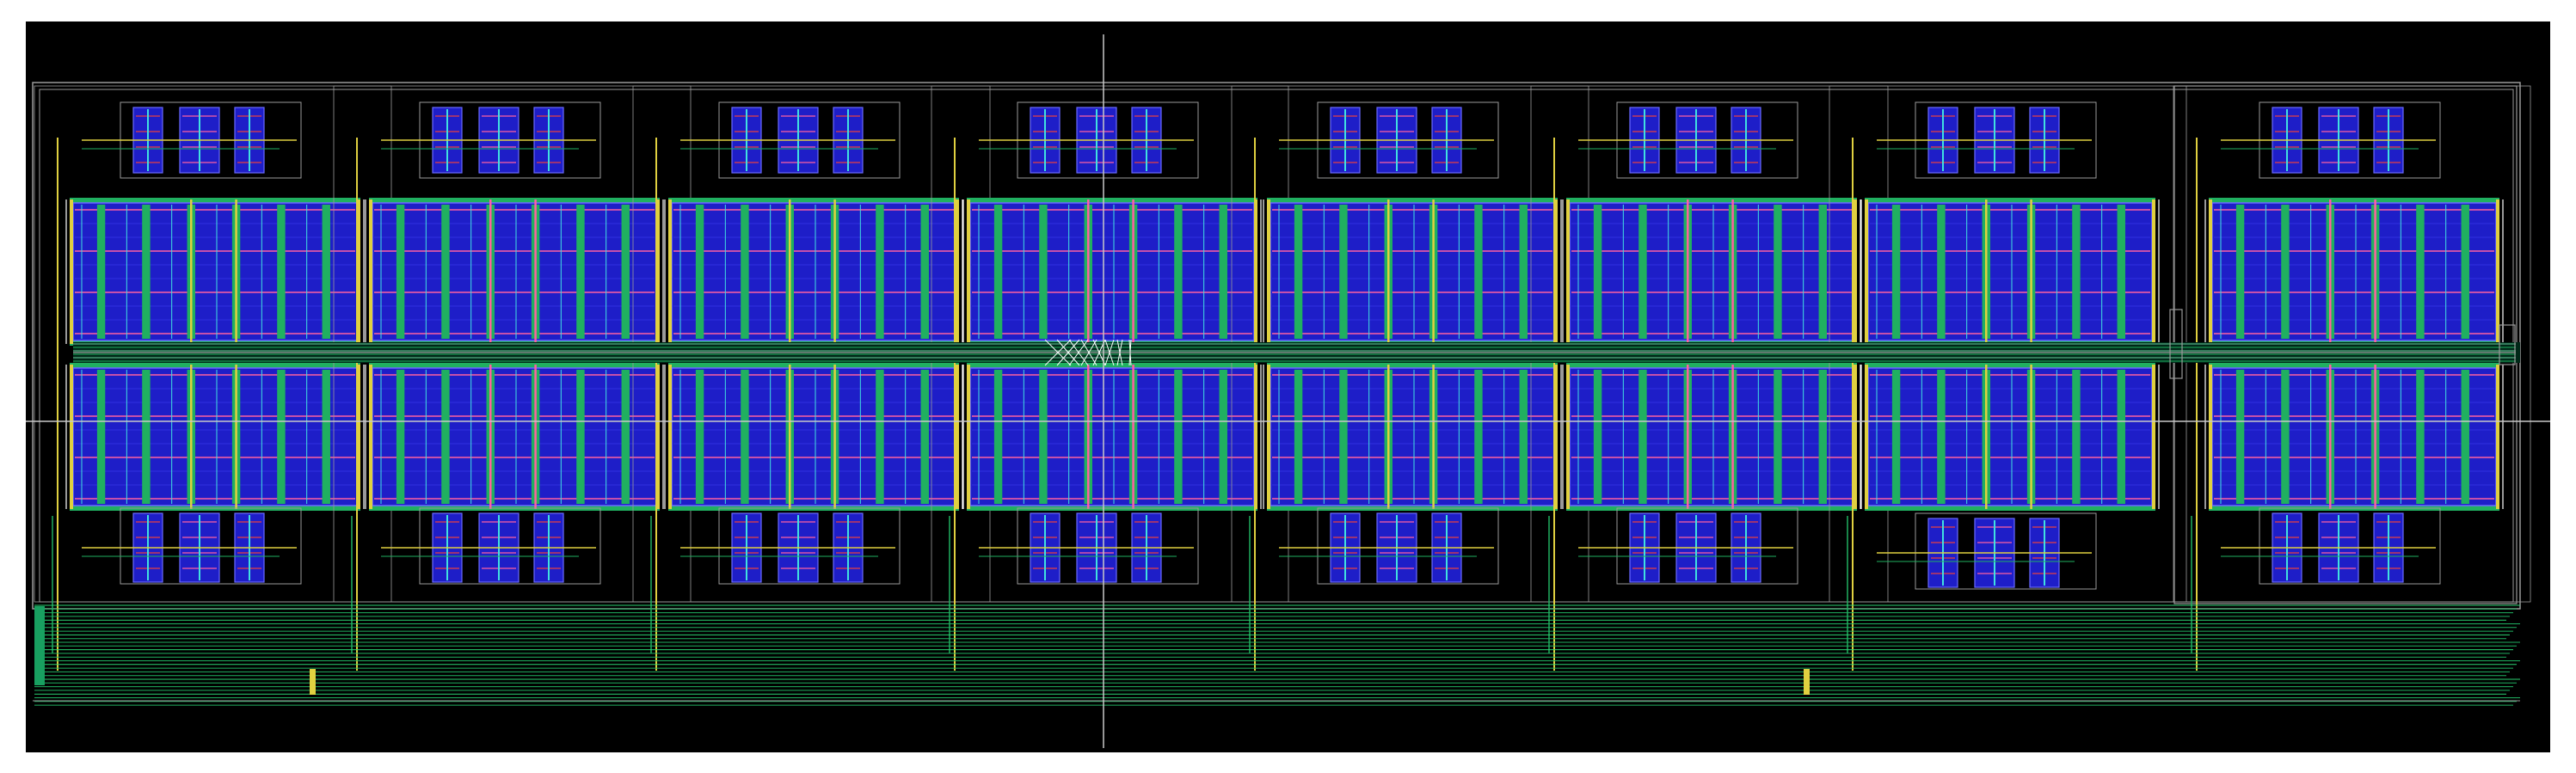  Describe the element at coordinates (39, 645) in the screenshot. I see `bus-origin-block` at that location.